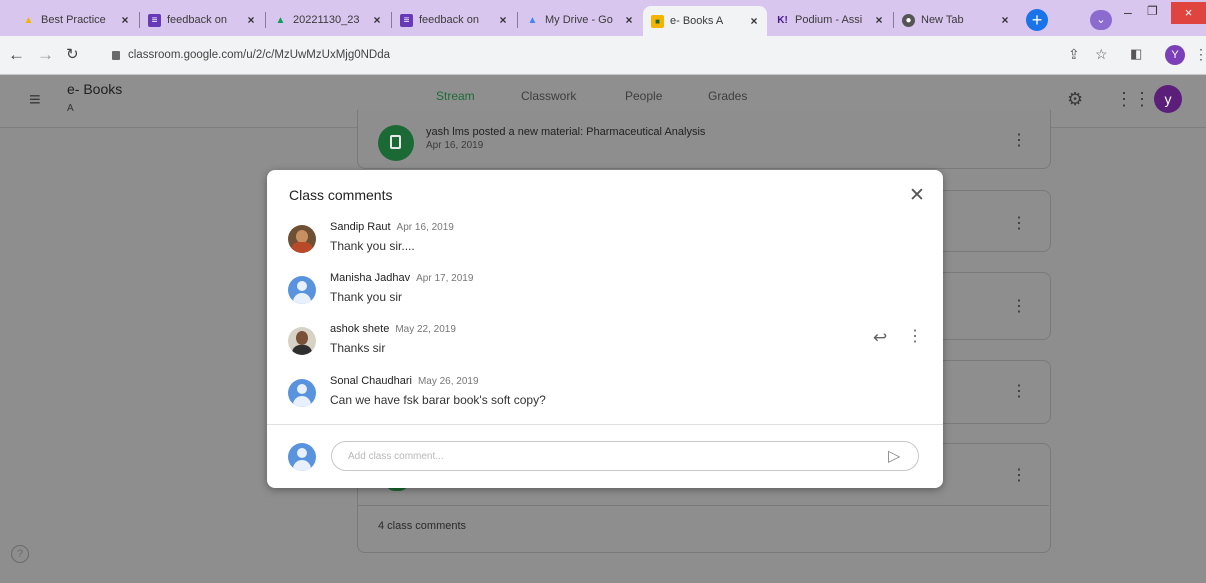 The height and width of the screenshot is (583, 1206). What do you see at coordinates (70, 108) in the screenshot?
I see `class-section: A` at bounding box center [70, 108].